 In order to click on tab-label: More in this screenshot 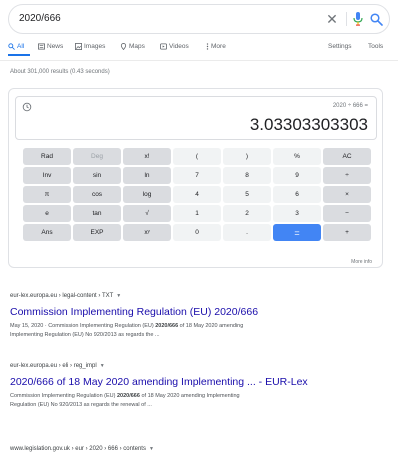, I will do `click(218, 46)`.